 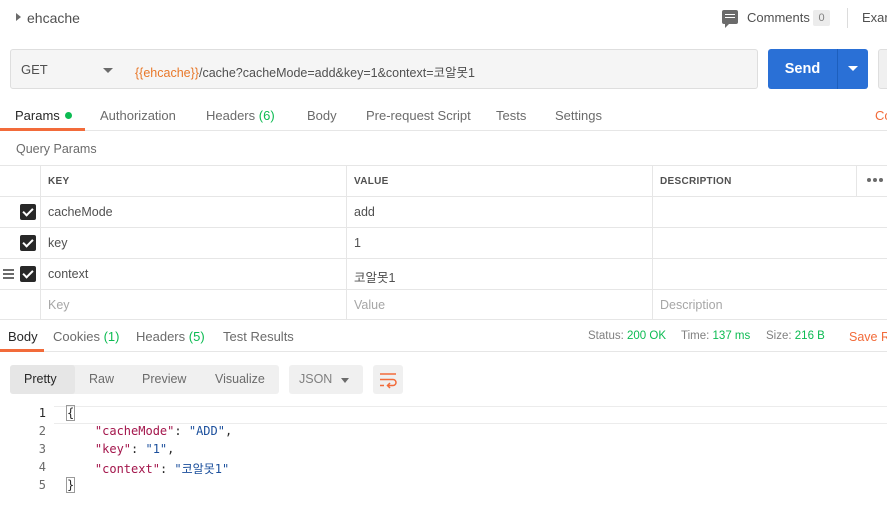 I want to click on active-tab-underline, so click(x=42, y=129).